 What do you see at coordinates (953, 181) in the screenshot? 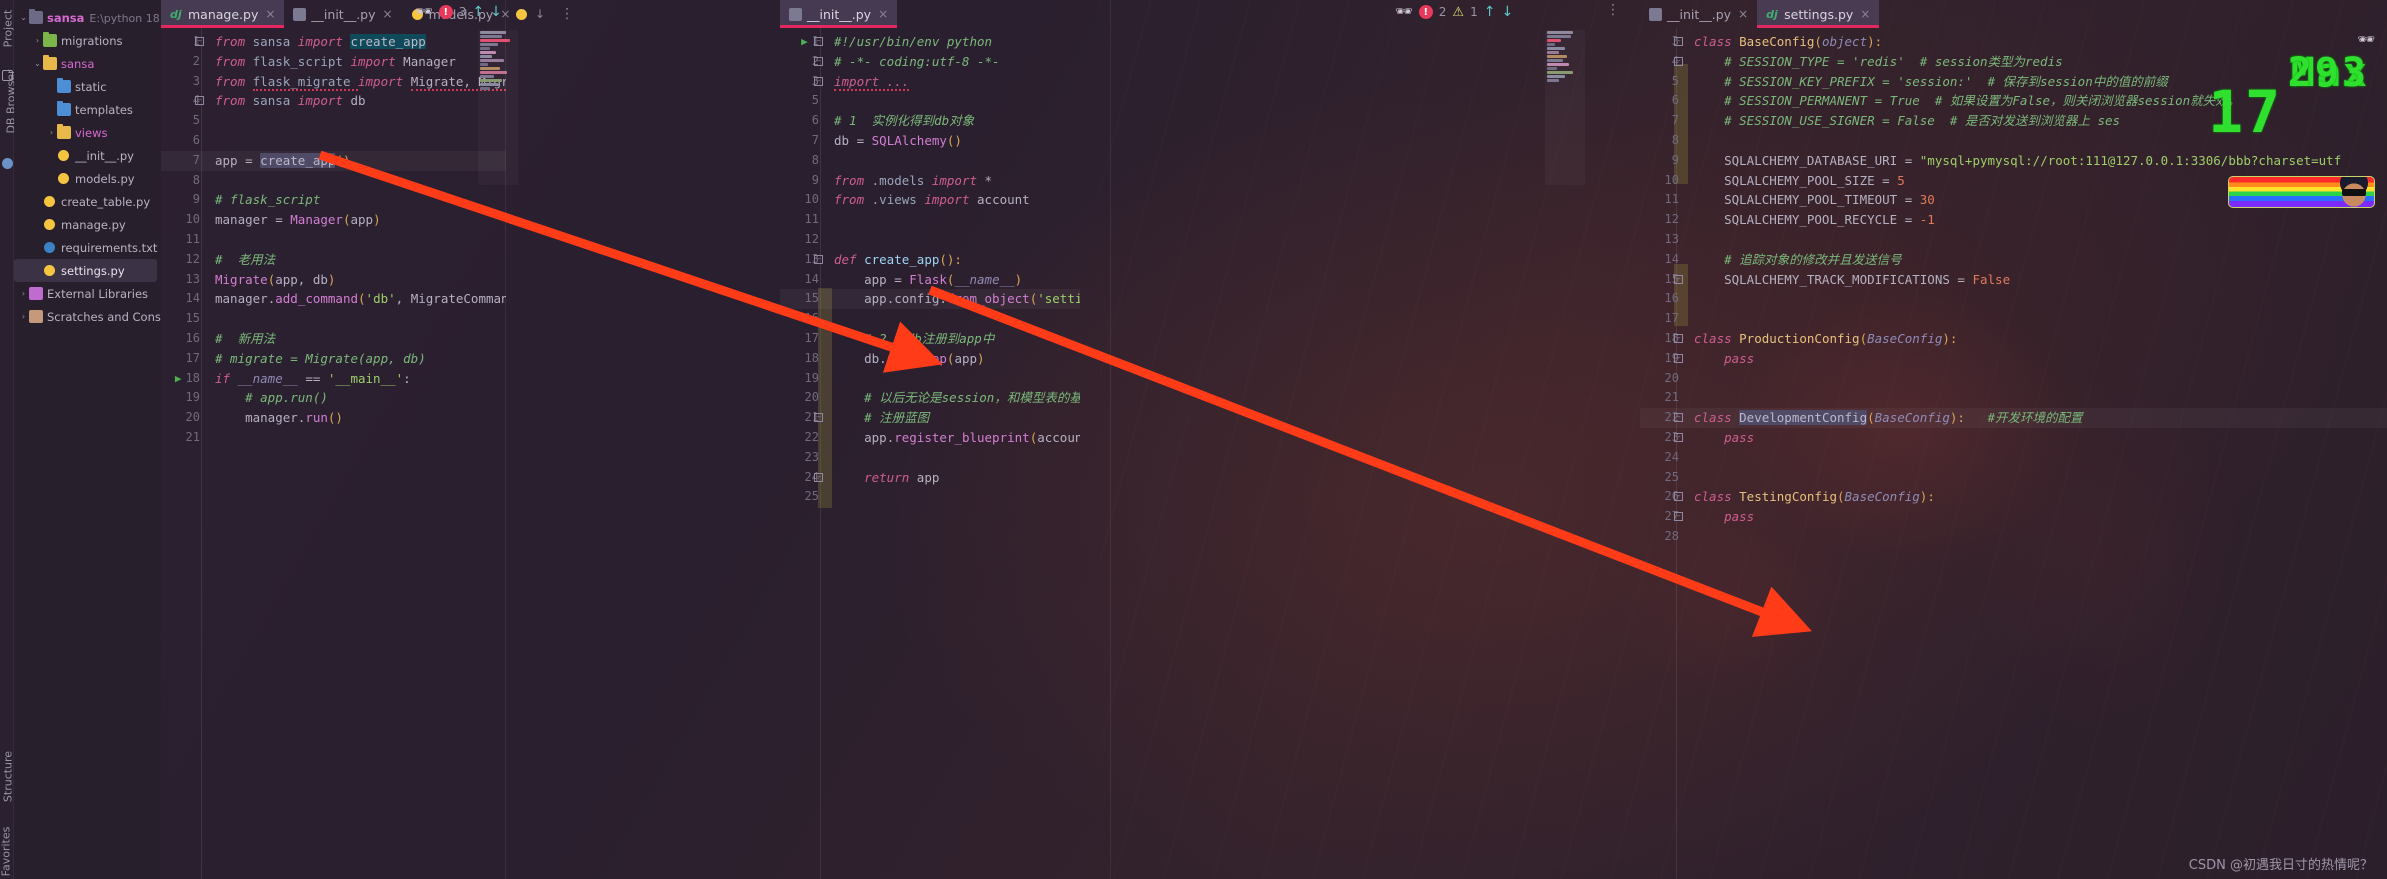
I see `code-line: from .models import *` at bounding box center [953, 181].